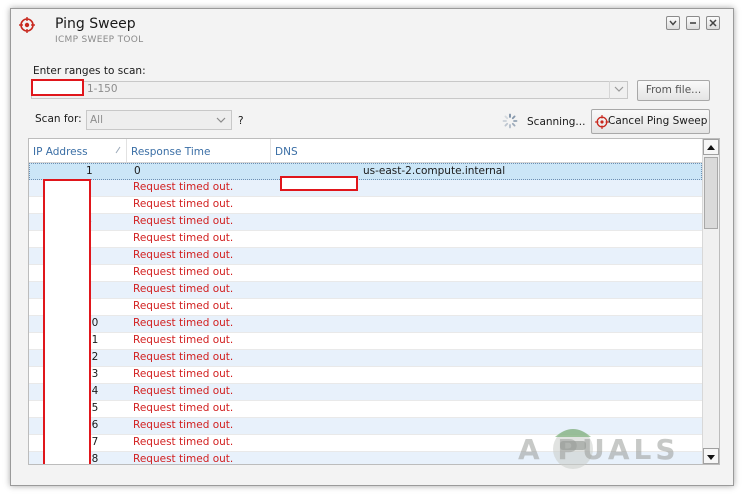 The height and width of the screenshot is (497, 744). What do you see at coordinates (365, 307) in the screenshot?
I see `table-row: 9Request timed out.` at bounding box center [365, 307].